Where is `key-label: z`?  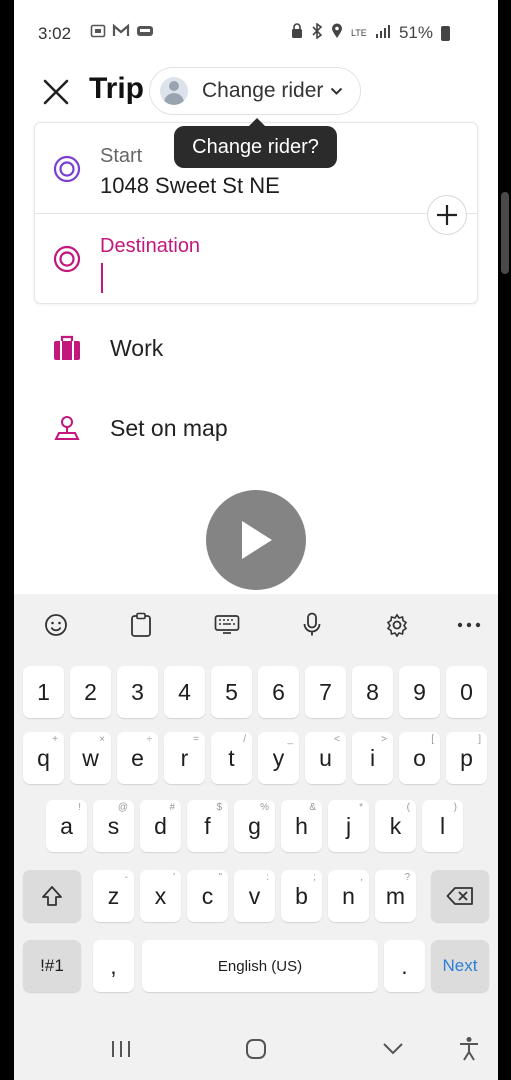
key-label: z is located at coordinates (113, 895).